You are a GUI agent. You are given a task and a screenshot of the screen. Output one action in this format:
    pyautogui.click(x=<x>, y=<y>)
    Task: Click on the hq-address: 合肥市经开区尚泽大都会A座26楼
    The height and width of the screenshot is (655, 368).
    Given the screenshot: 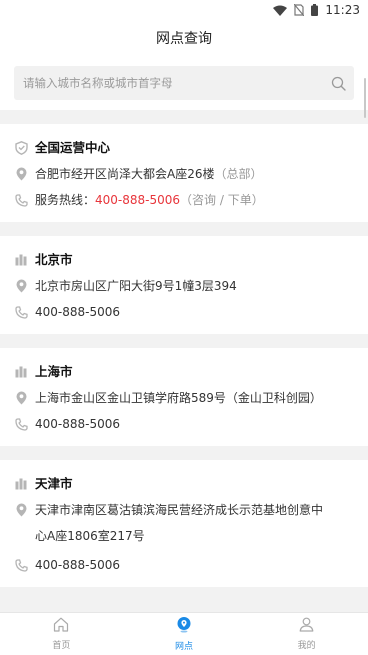 What is the action you would take?
    pyautogui.click(x=125, y=174)
    